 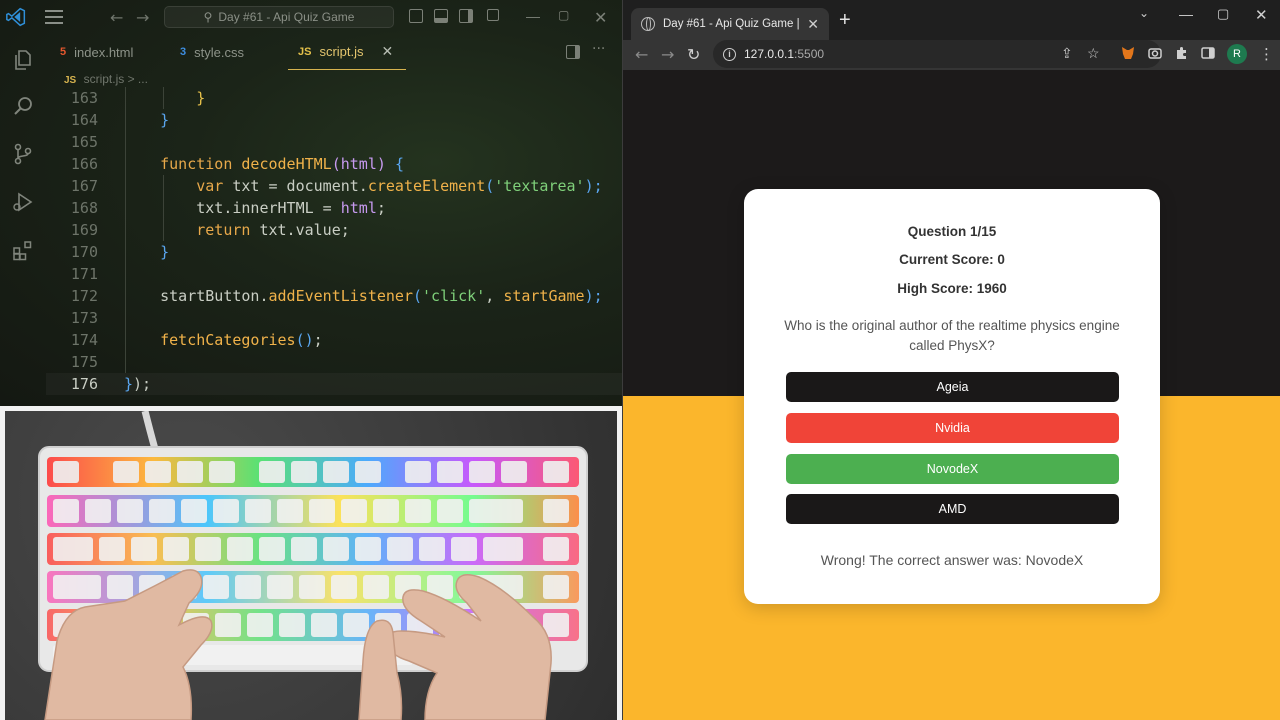 What do you see at coordinates (1266, 54) in the screenshot?
I see `more-menu-icon: ⋮` at bounding box center [1266, 54].